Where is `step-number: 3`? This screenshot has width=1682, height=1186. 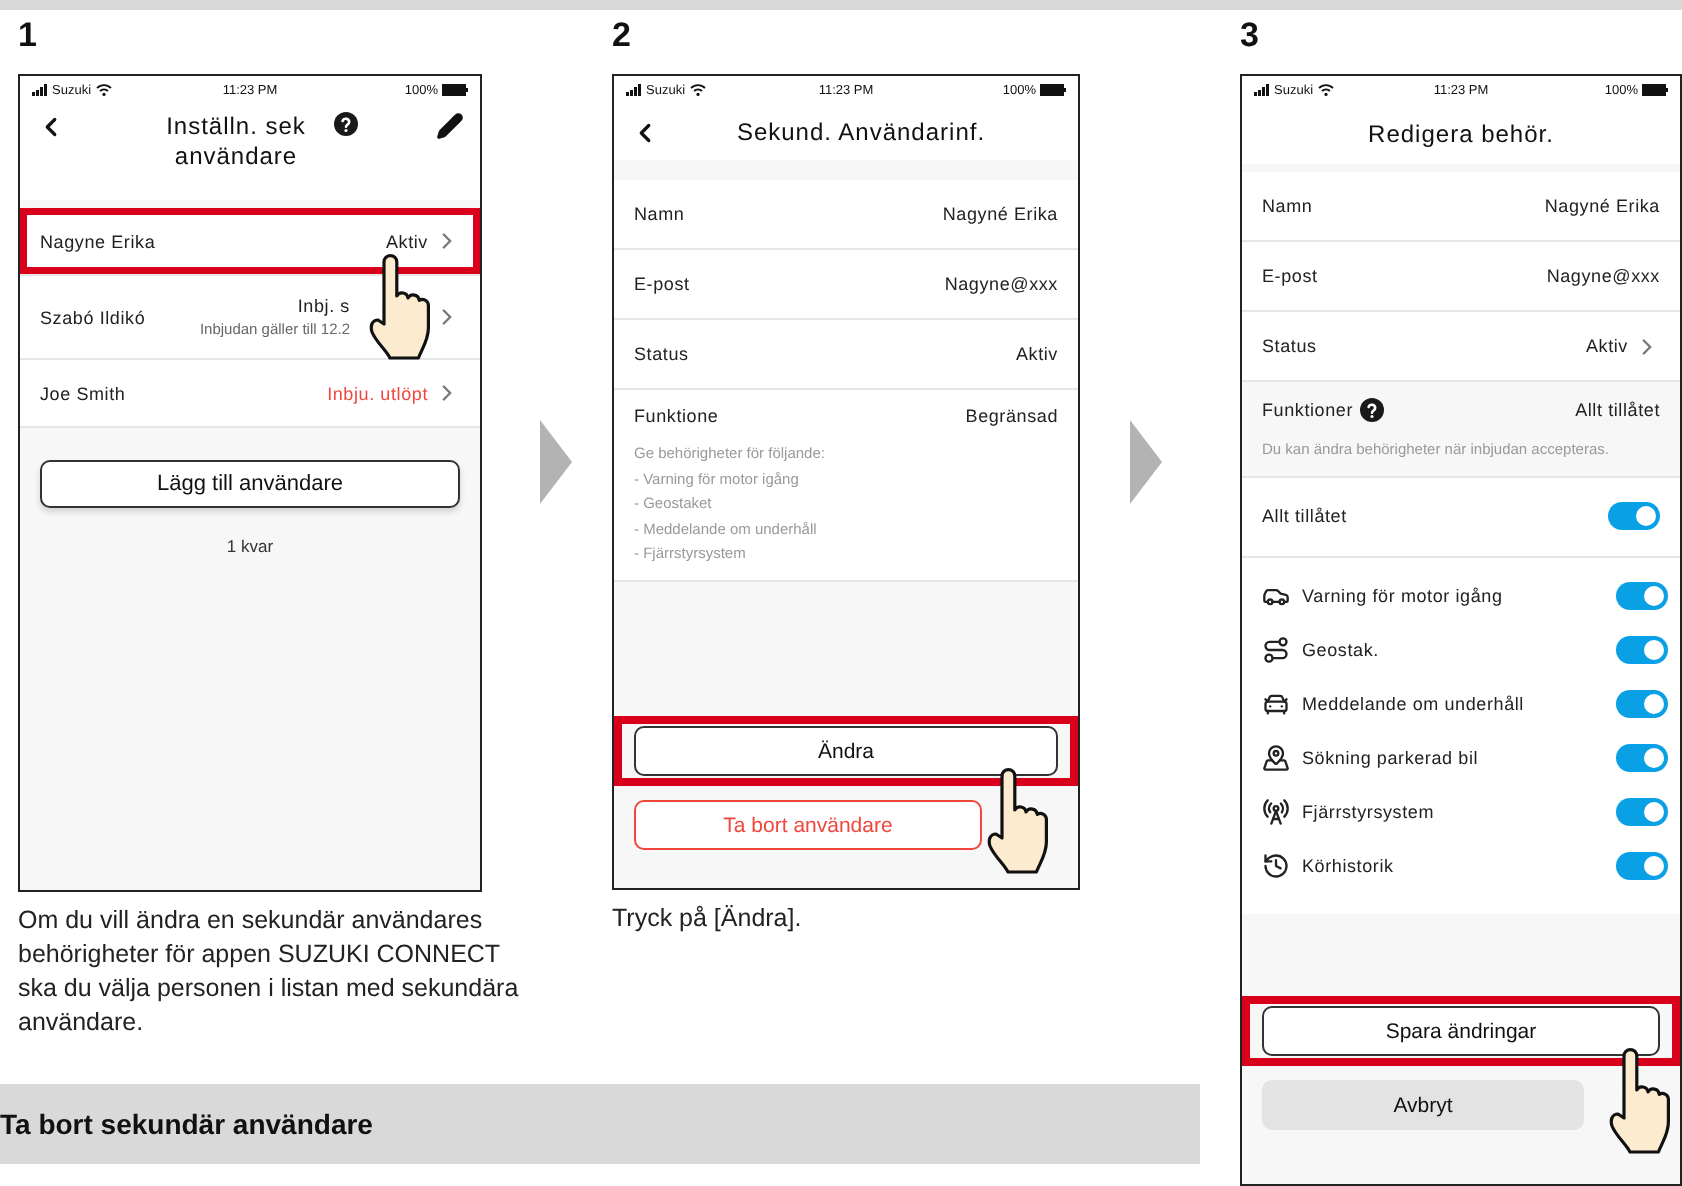 step-number: 3 is located at coordinates (1250, 36).